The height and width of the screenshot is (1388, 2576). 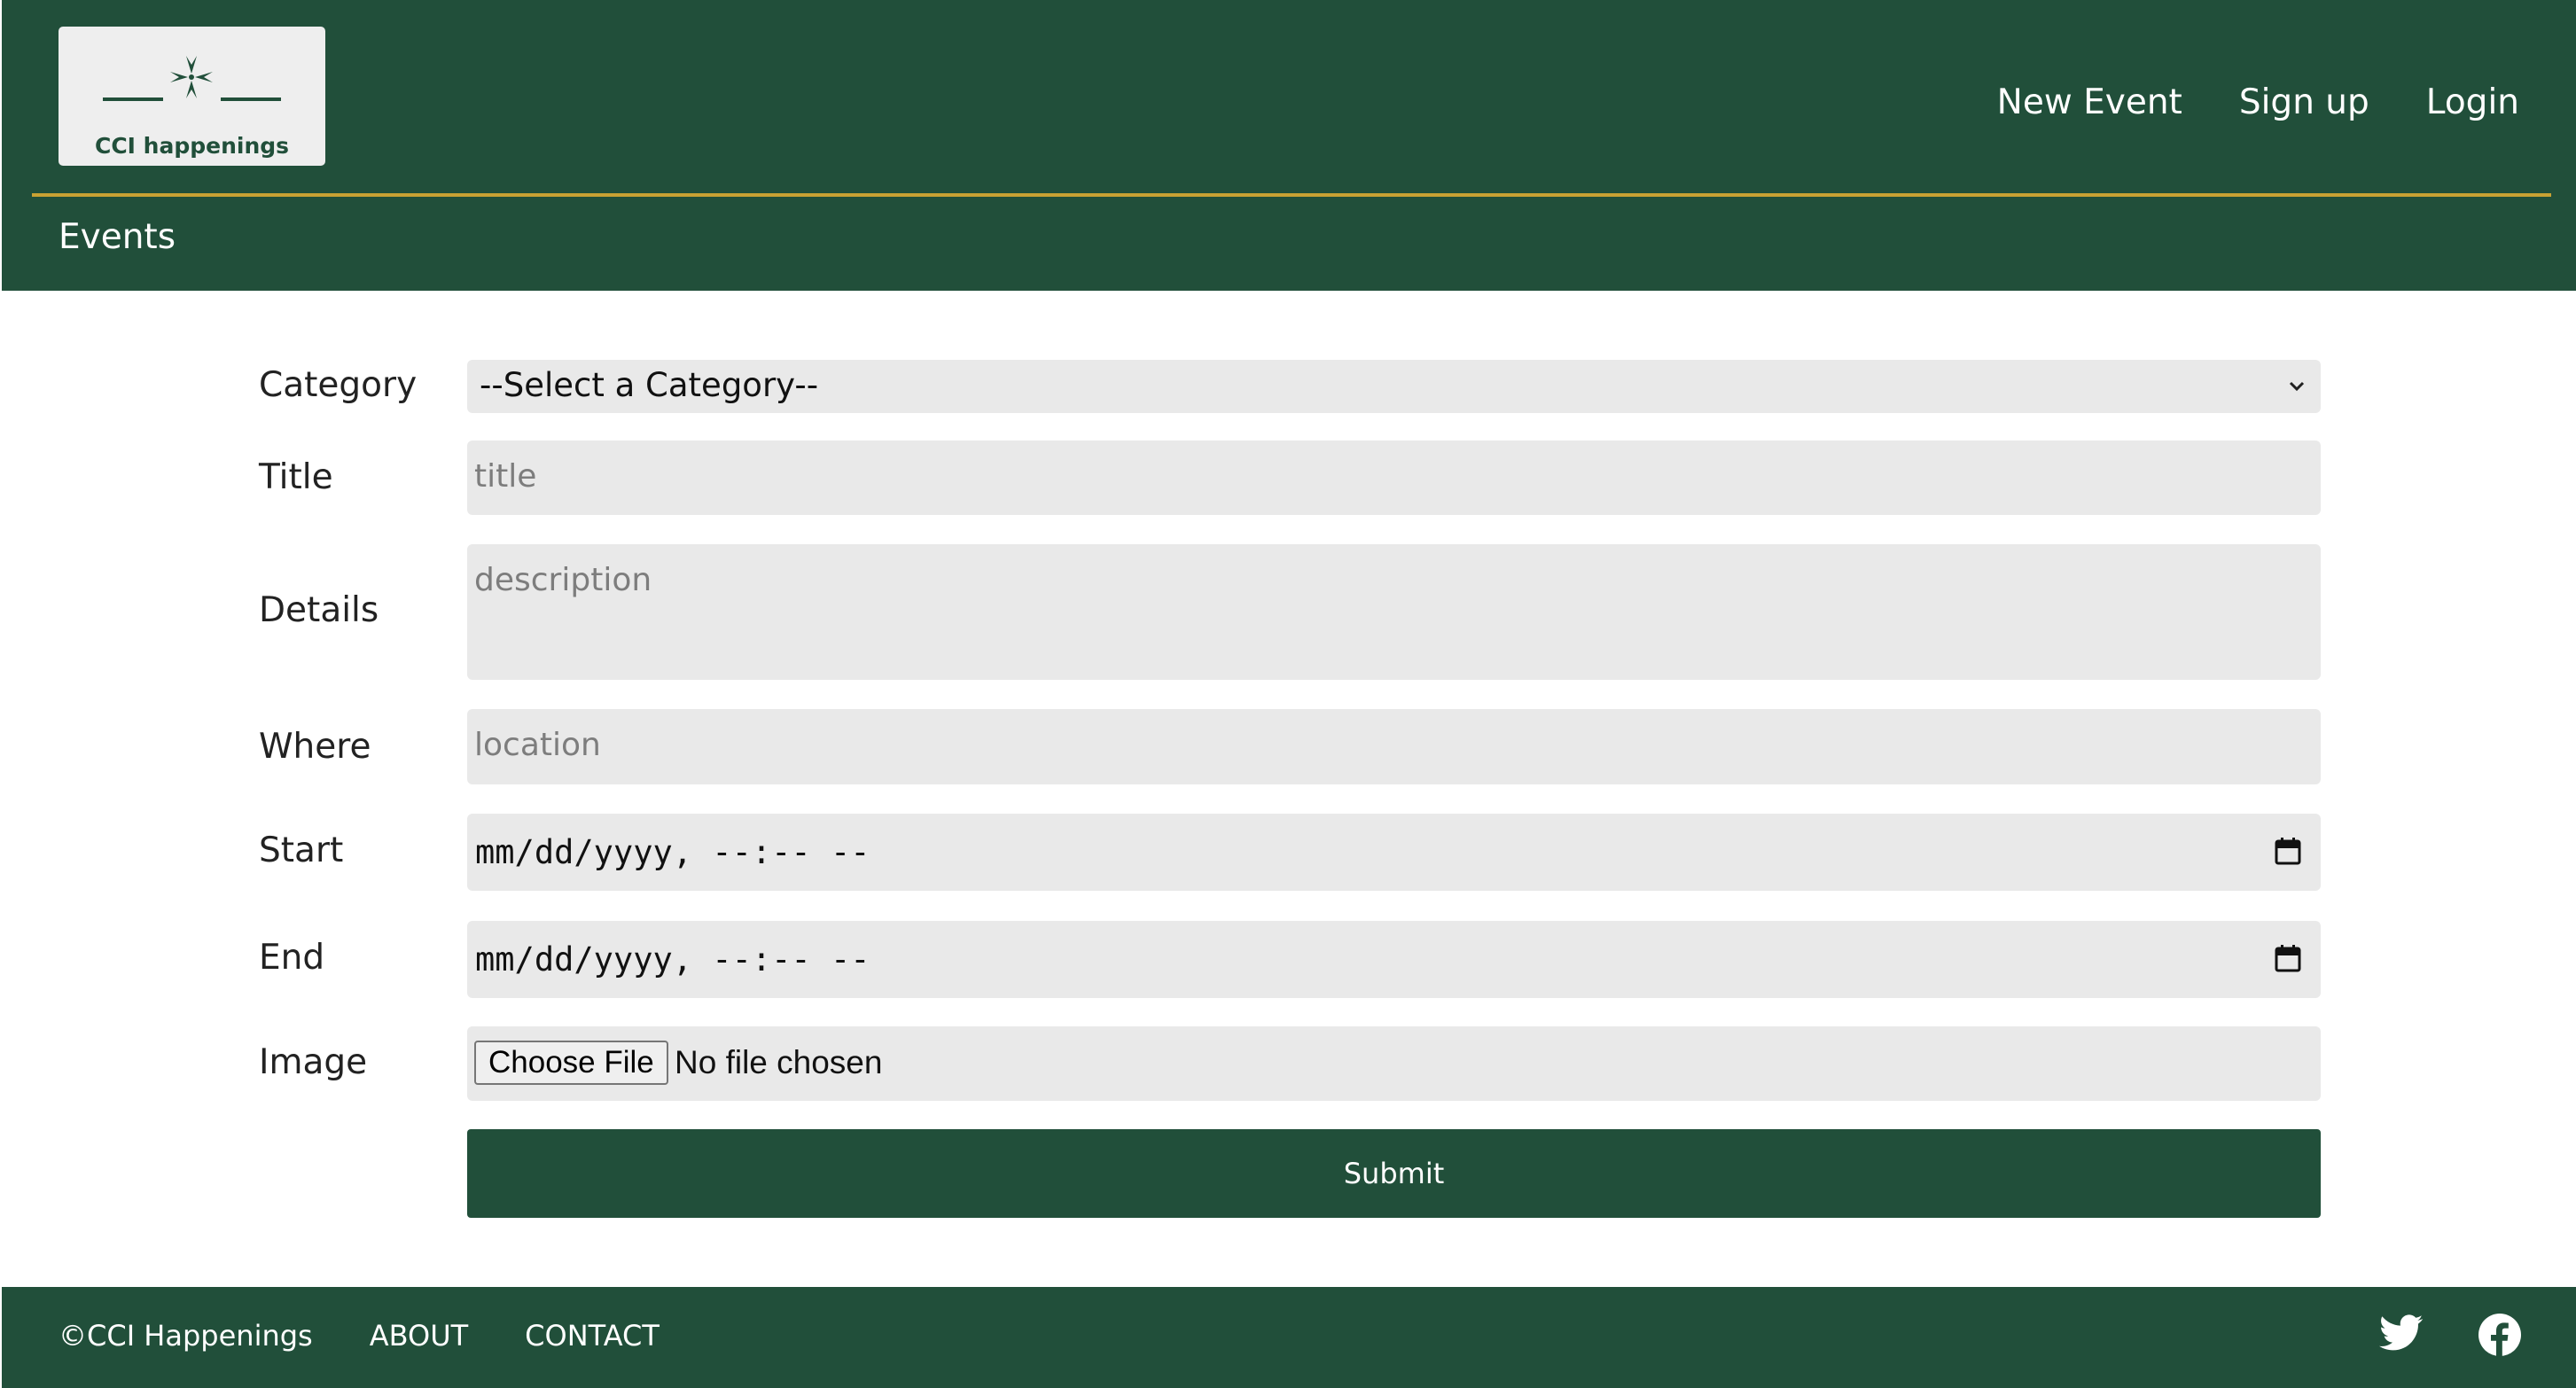 What do you see at coordinates (1394, 386) in the screenshot?
I see `category-select: --Select a Category--` at bounding box center [1394, 386].